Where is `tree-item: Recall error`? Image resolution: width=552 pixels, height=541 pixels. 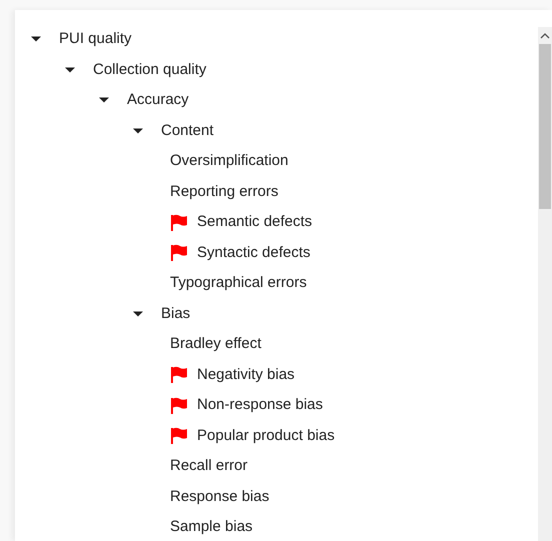 tree-item: Recall error is located at coordinates (209, 466).